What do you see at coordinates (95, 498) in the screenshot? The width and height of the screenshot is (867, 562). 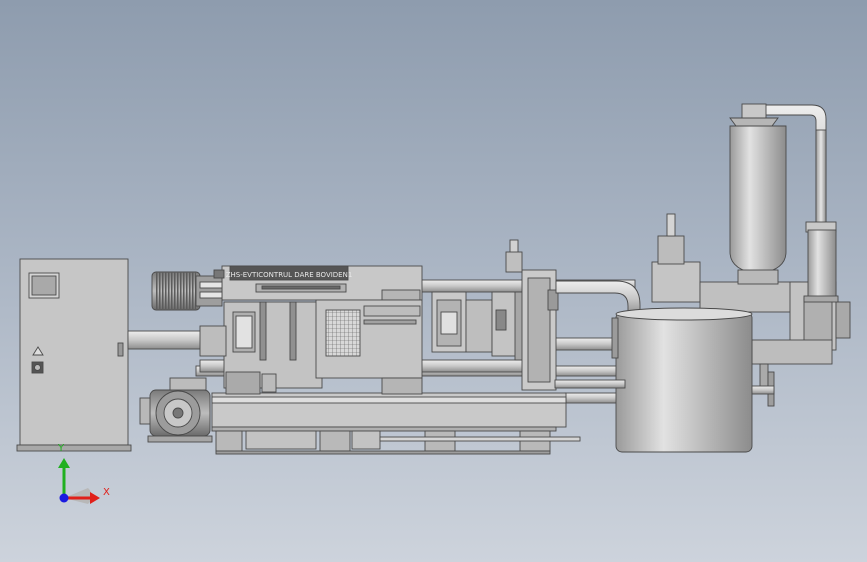 I see `axis-x-arrow` at bounding box center [95, 498].